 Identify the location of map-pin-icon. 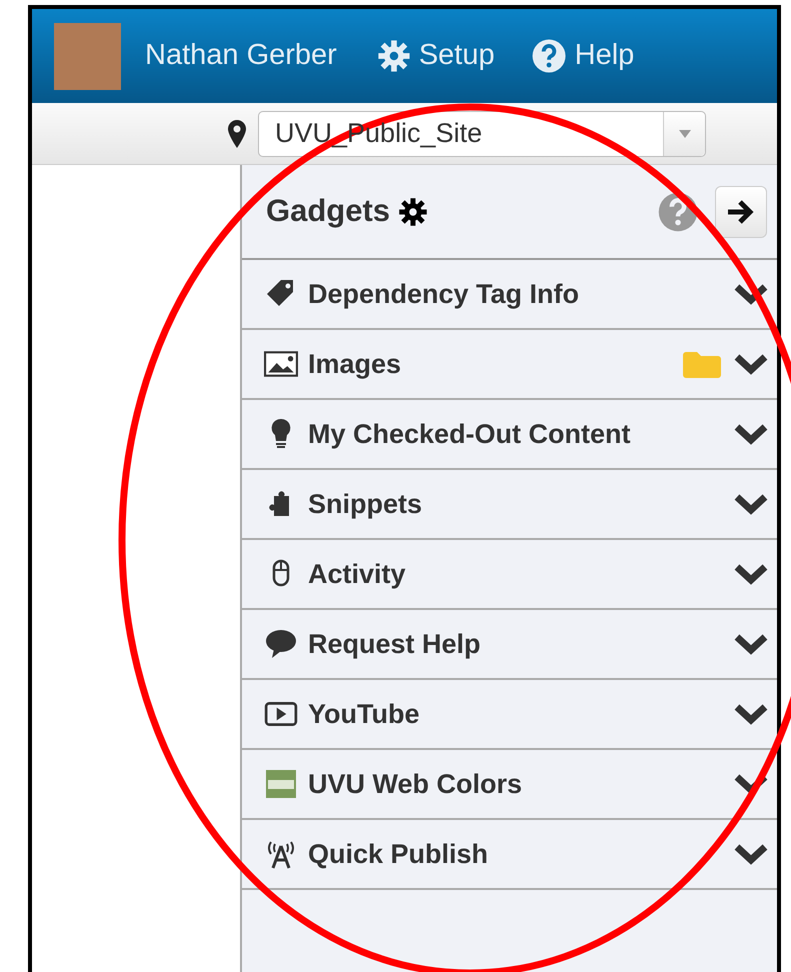
(237, 134).